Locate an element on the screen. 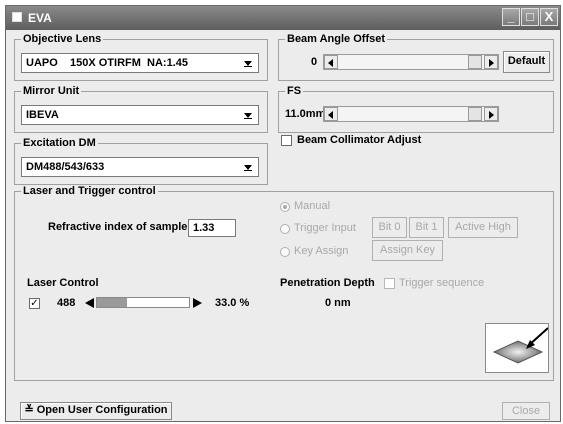  excitation-dm-legend: Excitation DM is located at coordinates (59, 143).